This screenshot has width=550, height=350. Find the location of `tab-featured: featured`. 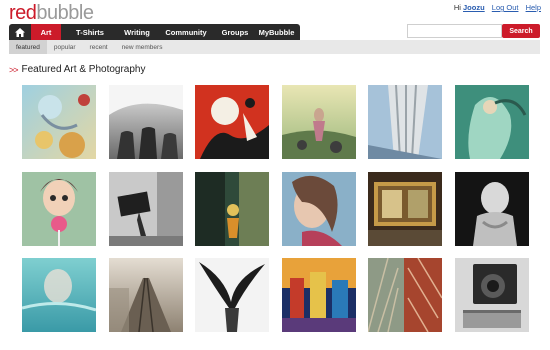

tab-featured: featured is located at coordinates (28, 47).